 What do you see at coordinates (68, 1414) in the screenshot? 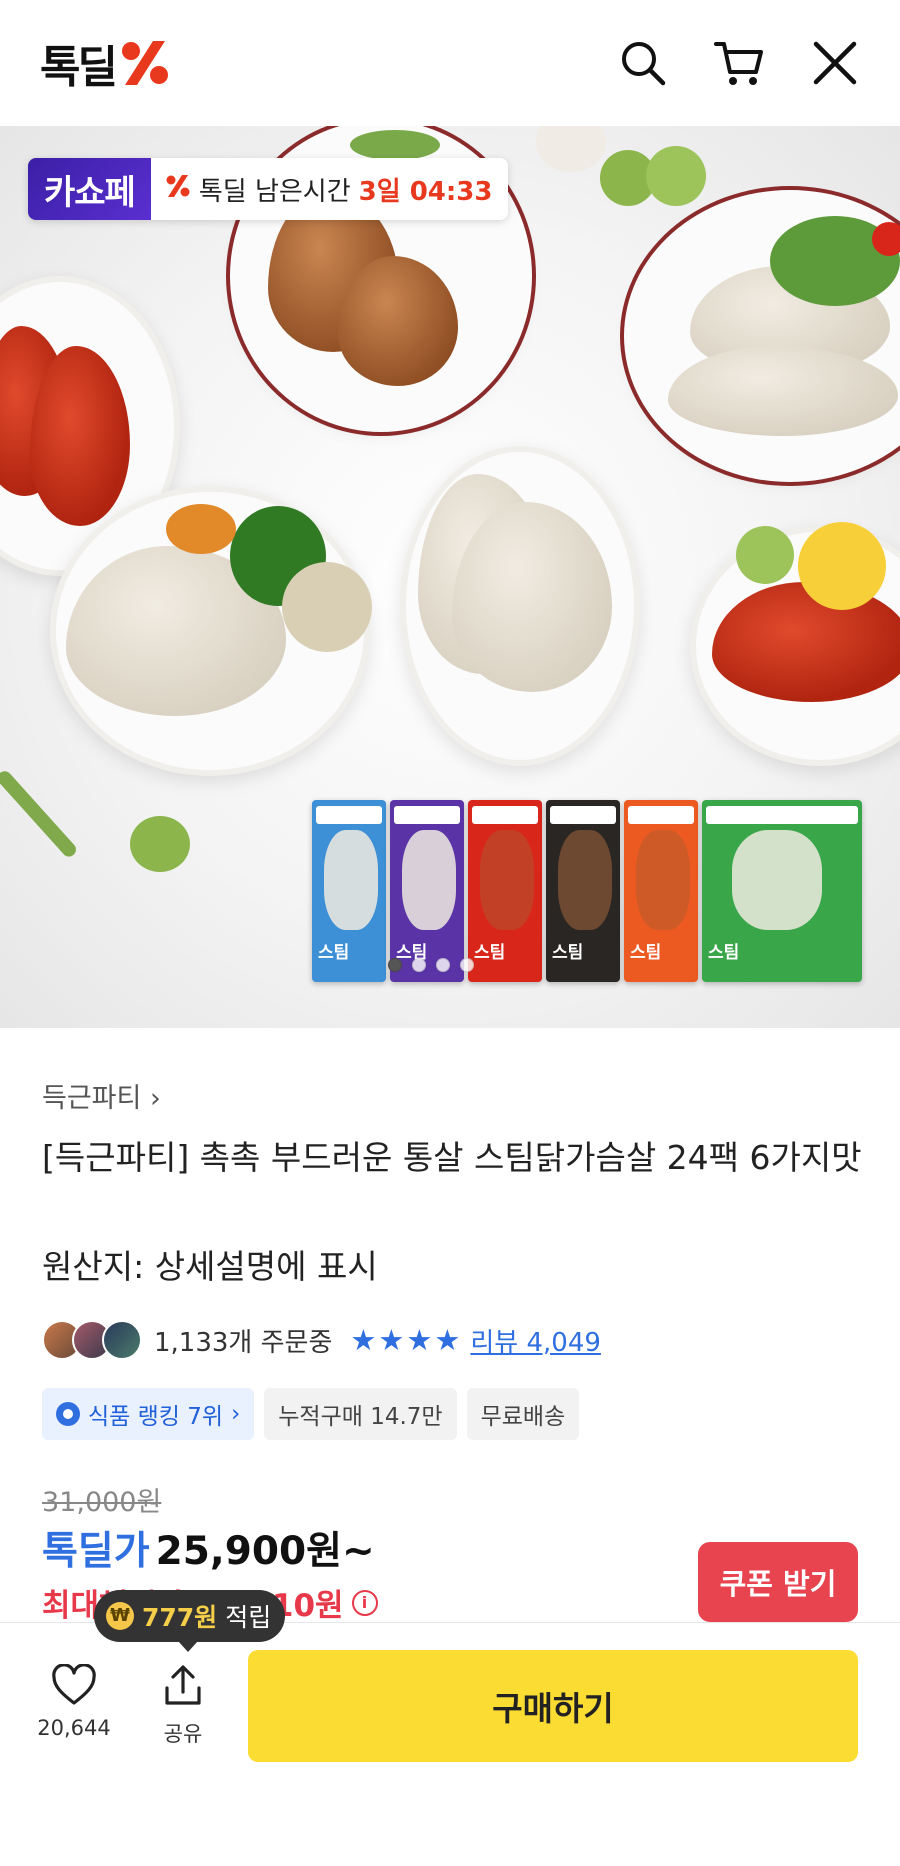
I see `ranking-badge-icon` at bounding box center [68, 1414].